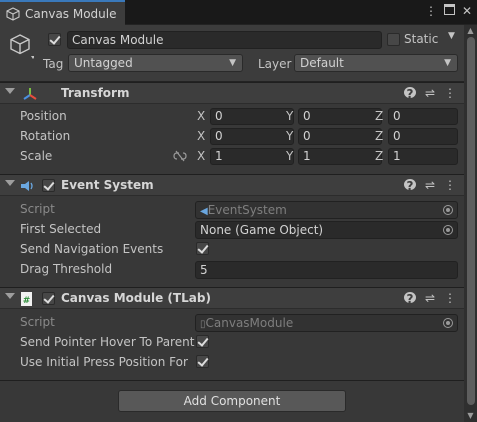 The height and width of the screenshot is (422, 477). I want to click on cm-script-value: CanvasModule, so click(249, 323).